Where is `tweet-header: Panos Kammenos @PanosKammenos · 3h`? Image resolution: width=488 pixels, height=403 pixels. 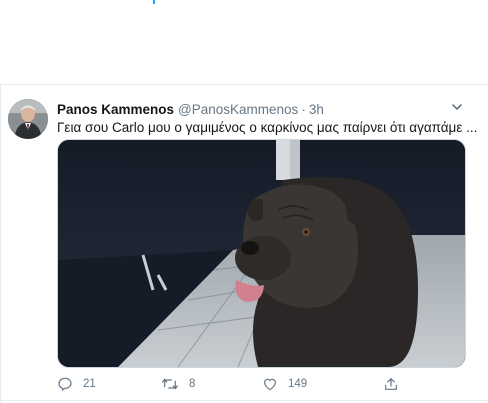 tweet-header: Panos Kammenos @PanosKammenos · 3h is located at coordinates (190, 109).